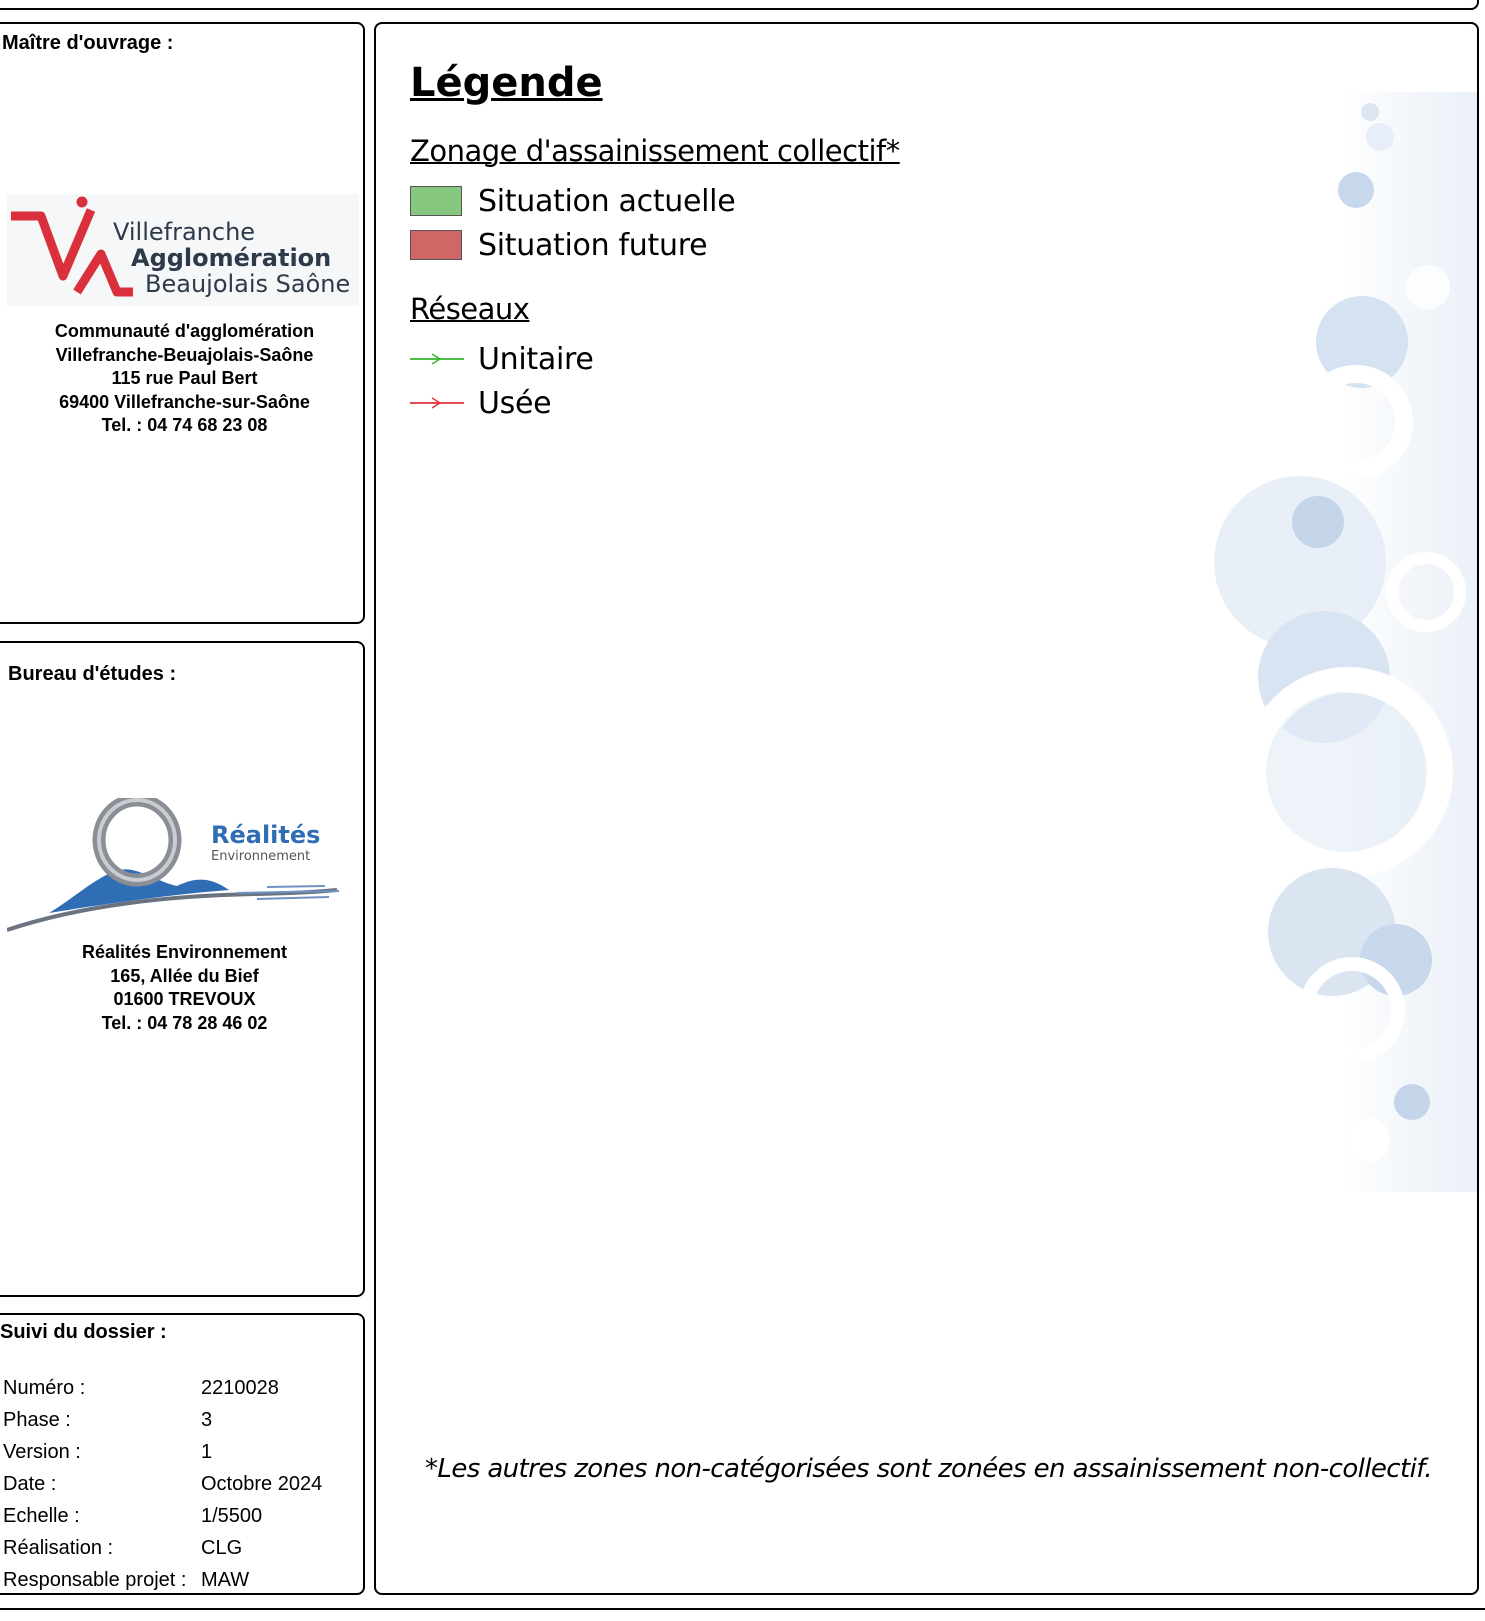 The height and width of the screenshot is (1621, 1485). I want to click on table-row: Réalisation : CLG, so click(162, 1548).